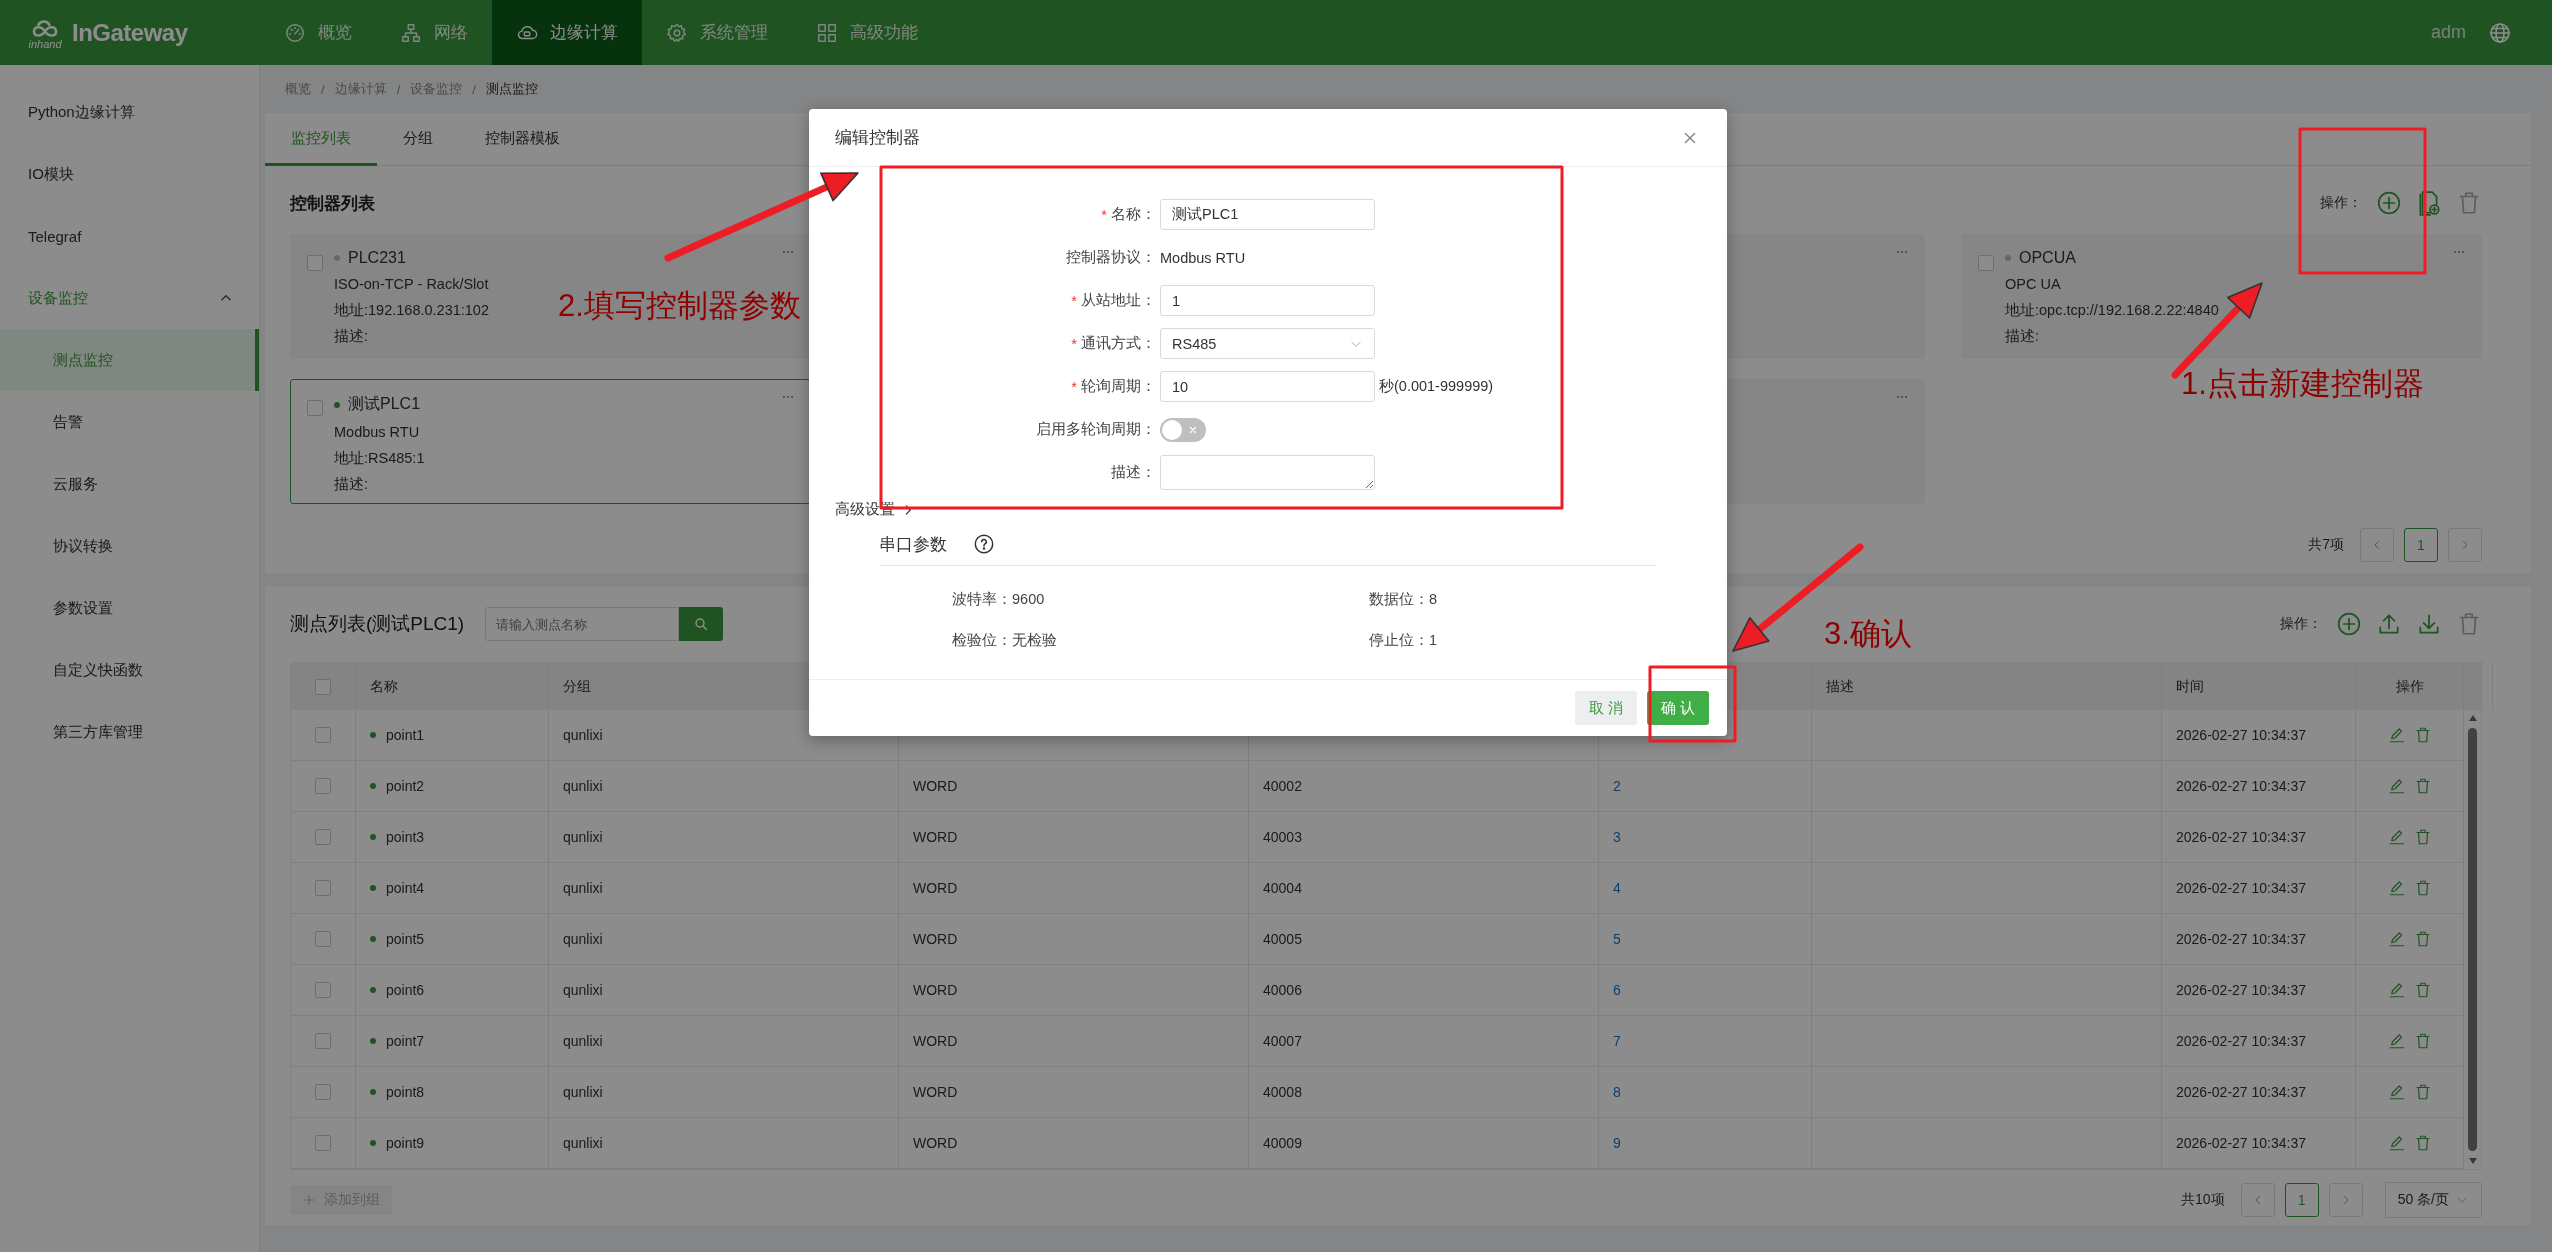 The height and width of the screenshot is (1252, 2552). What do you see at coordinates (129, 174) in the screenshot?
I see `sidebar-item: IO模块` at bounding box center [129, 174].